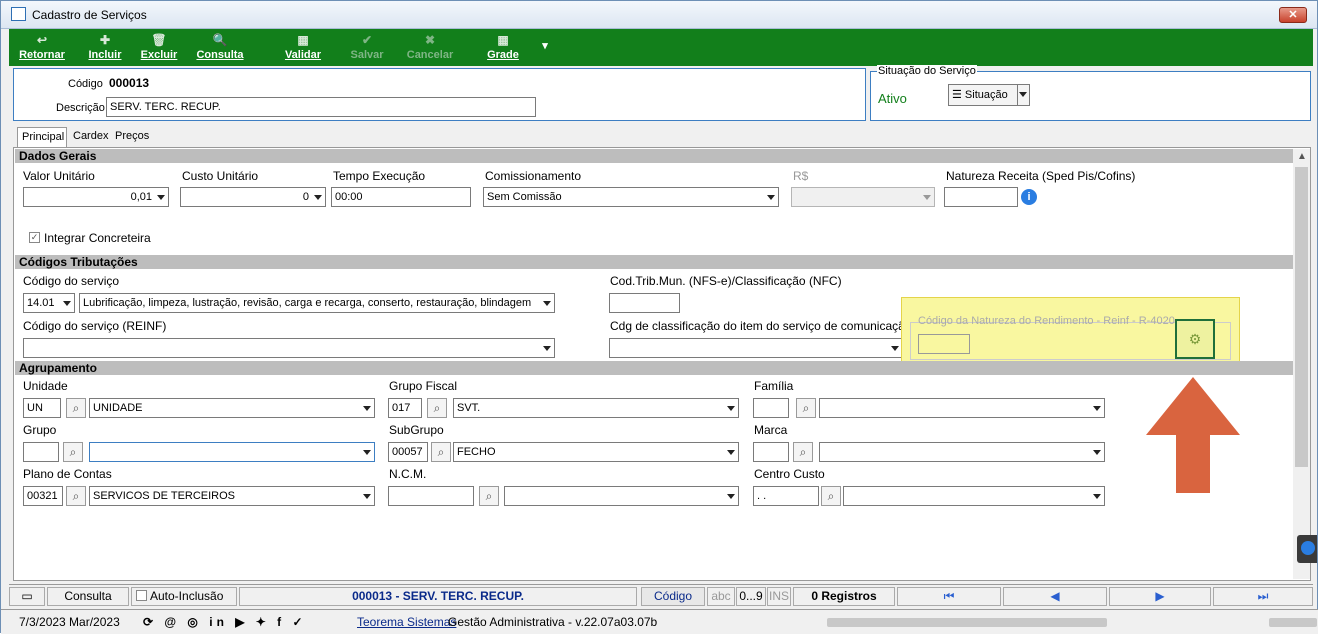 The image size is (1318, 634). I want to click on info-icon: i, so click(1029, 197).